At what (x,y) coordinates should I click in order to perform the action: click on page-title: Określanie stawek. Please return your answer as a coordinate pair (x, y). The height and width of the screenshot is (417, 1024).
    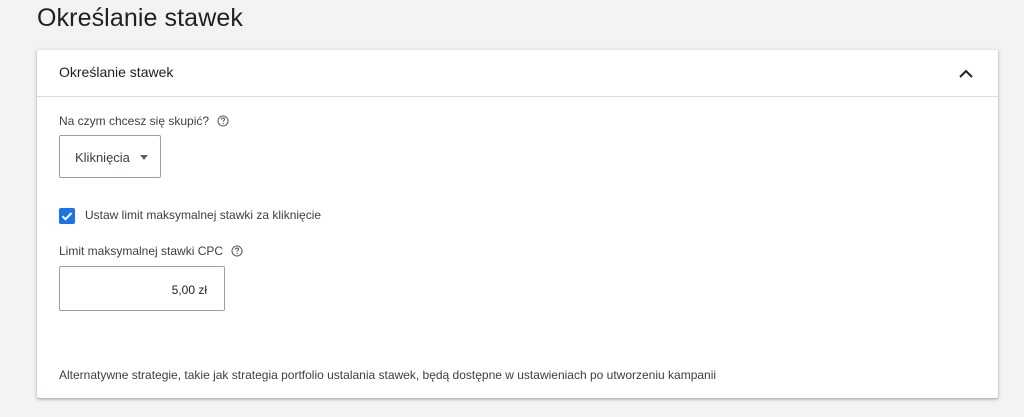
    Looking at the image, I should click on (140, 18).